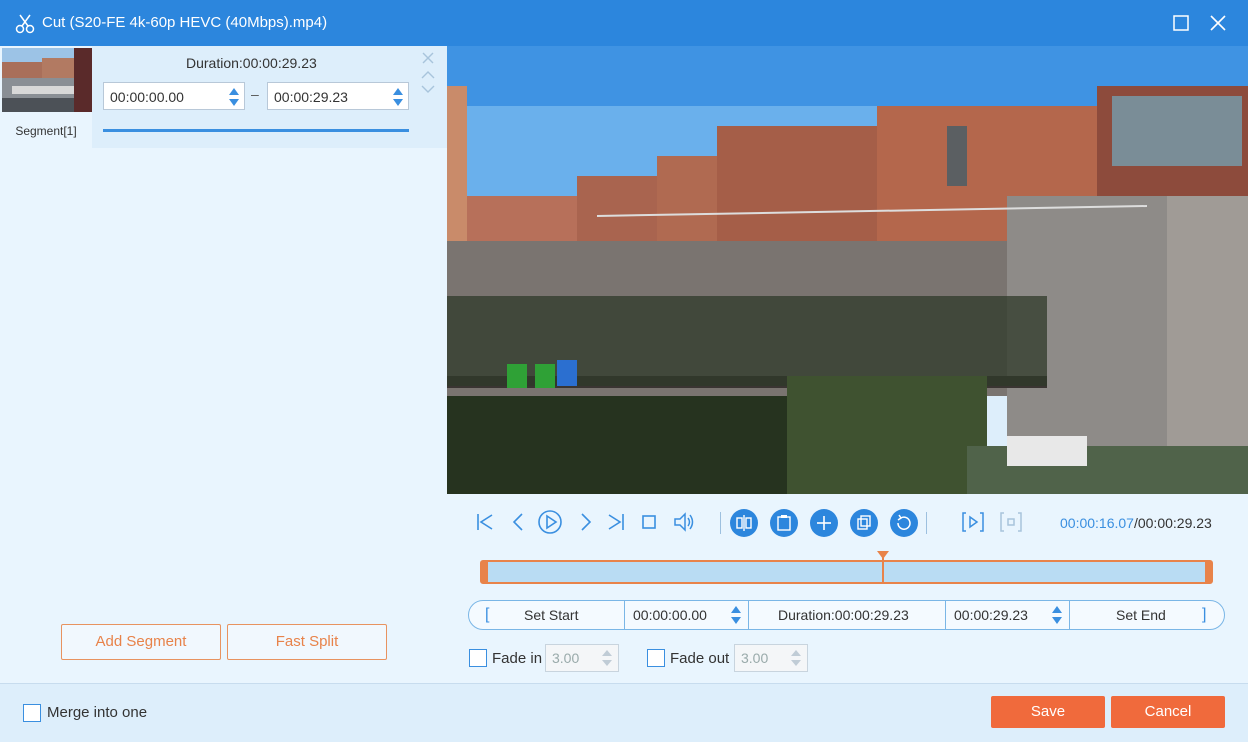 The height and width of the screenshot is (742, 1248). Describe the element at coordinates (615, 522) in the screenshot. I see `go-to-end-icon` at that location.